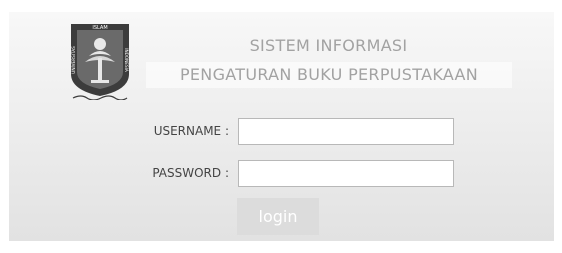 This screenshot has height=253, width=562. Describe the element at coordinates (328, 45) in the screenshot. I see `app-title-line1: SISTEM INFORMASI` at that location.